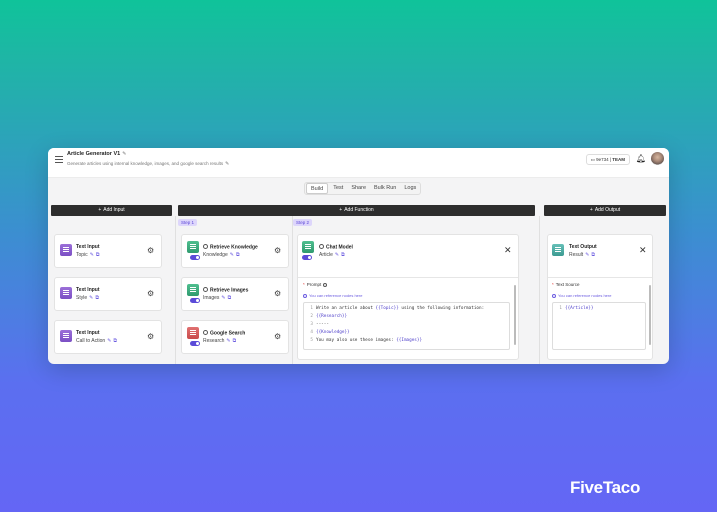 The image size is (717, 512). I want to click on edit-title-icon: ✎, so click(124, 154).